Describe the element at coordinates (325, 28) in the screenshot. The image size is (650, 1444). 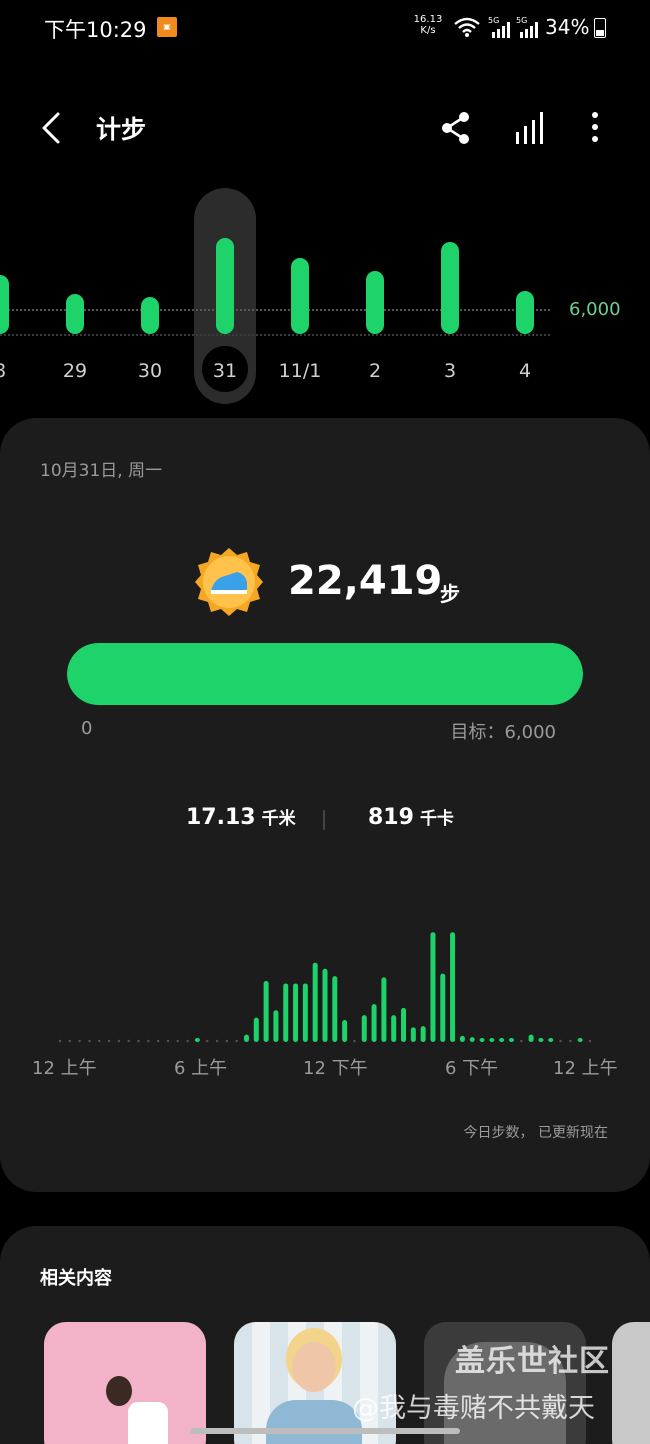
I see `status-bar: 下午10:29 ▣ 16.13 K/s 5G 5G 34%` at that location.